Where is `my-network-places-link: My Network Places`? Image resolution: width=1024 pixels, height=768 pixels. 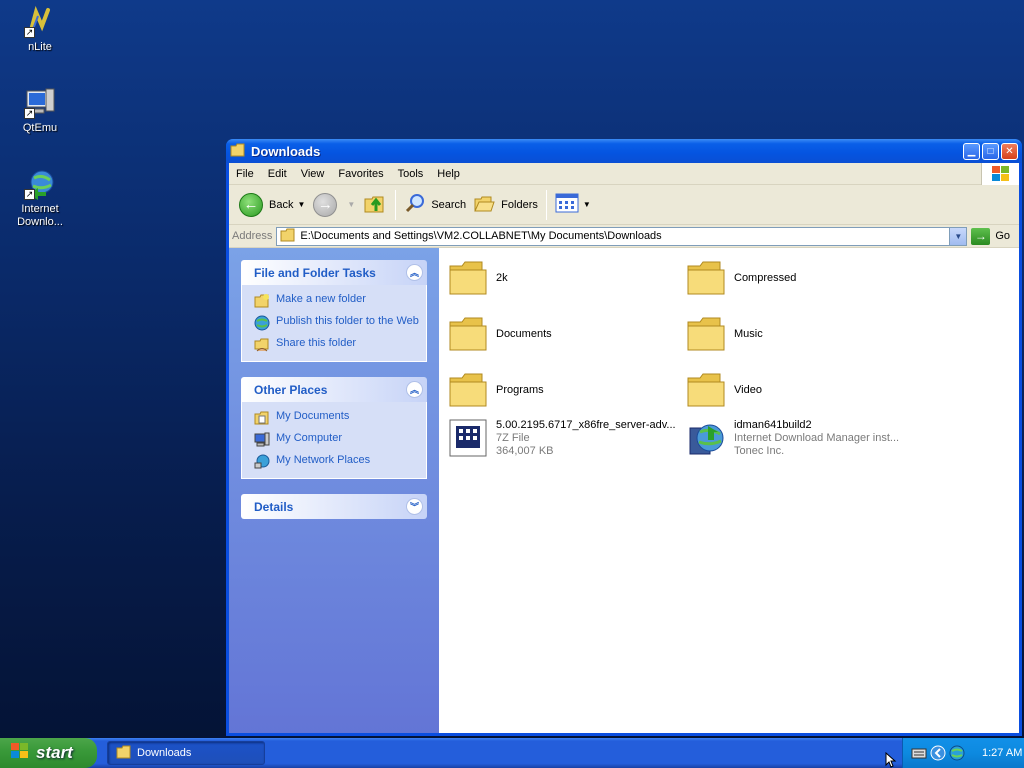 my-network-places-link: My Network Places is located at coordinates (337, 462).